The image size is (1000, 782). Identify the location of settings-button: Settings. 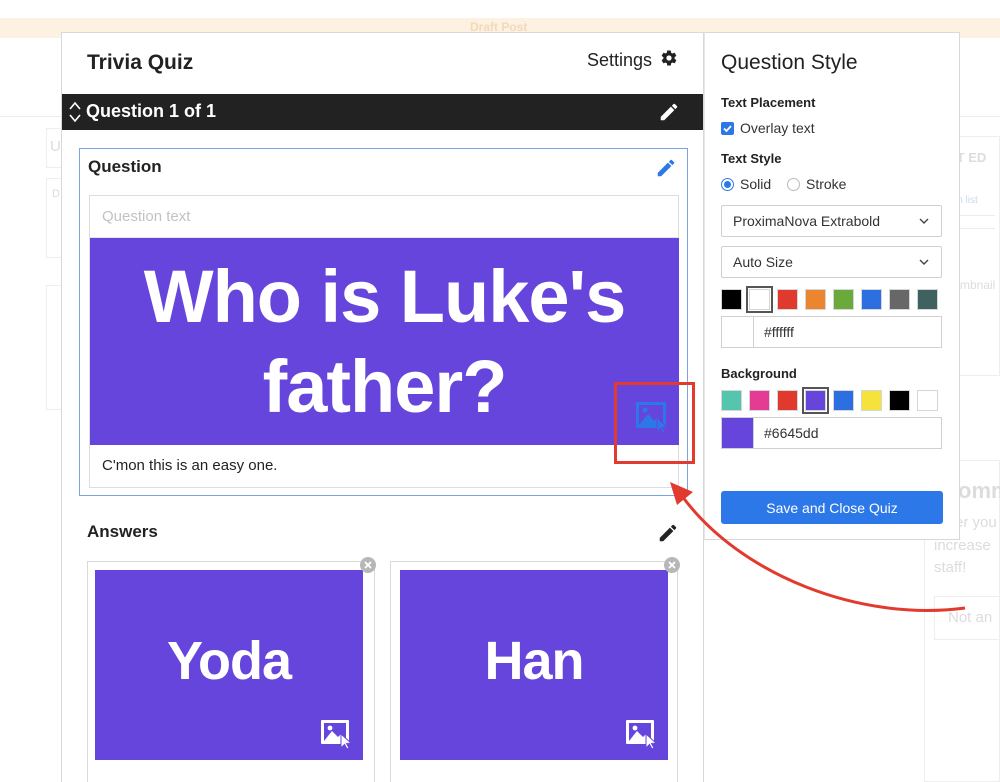
(632, 60).